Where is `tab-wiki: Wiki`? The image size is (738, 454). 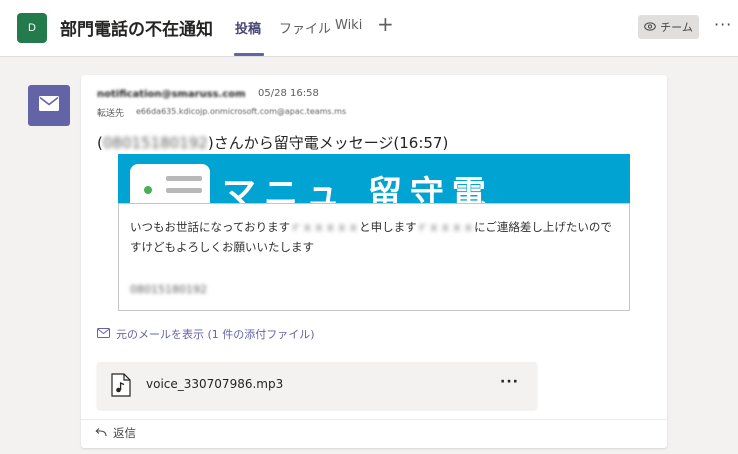 tab-wiki: Wiki is located at coordinates (348, 25).